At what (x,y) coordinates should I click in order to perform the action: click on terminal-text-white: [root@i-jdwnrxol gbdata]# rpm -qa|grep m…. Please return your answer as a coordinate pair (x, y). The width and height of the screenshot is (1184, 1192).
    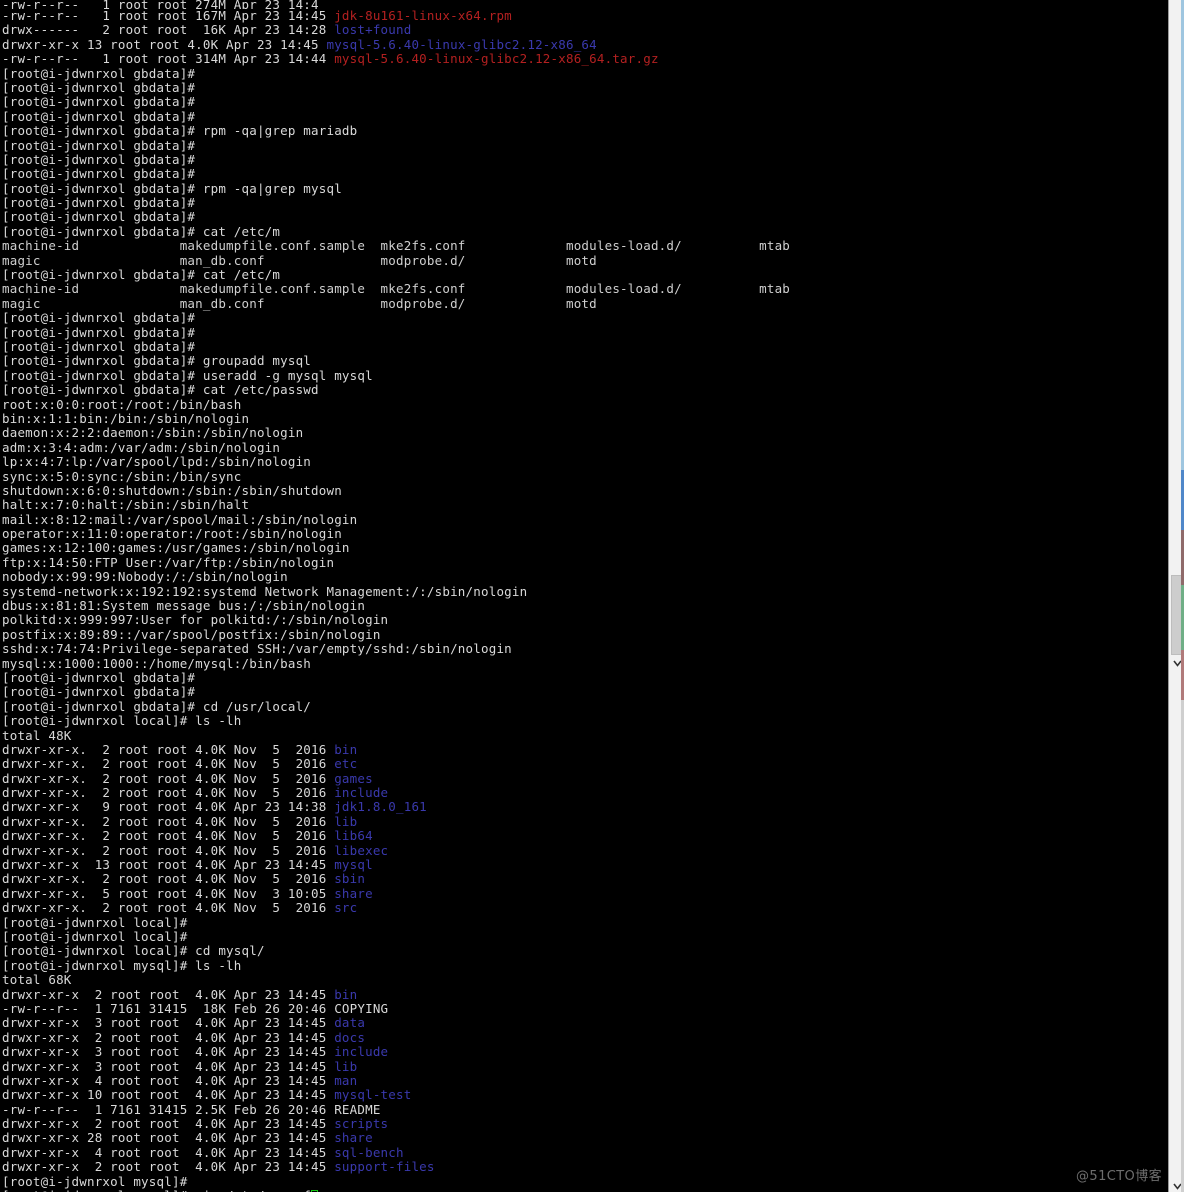
    Looking at the image, I should click on (172, 188).